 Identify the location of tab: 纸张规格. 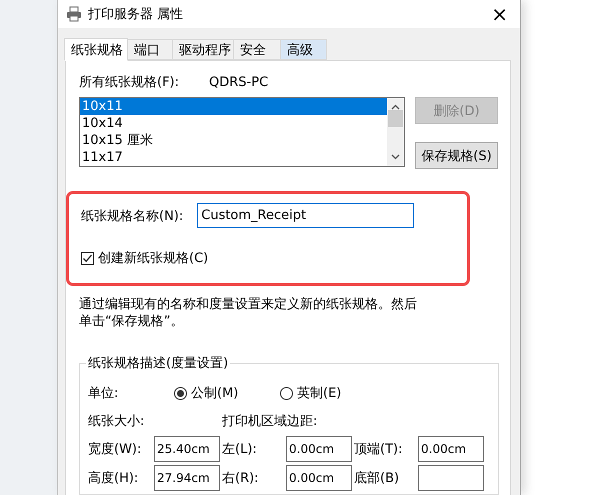
(96, 49).